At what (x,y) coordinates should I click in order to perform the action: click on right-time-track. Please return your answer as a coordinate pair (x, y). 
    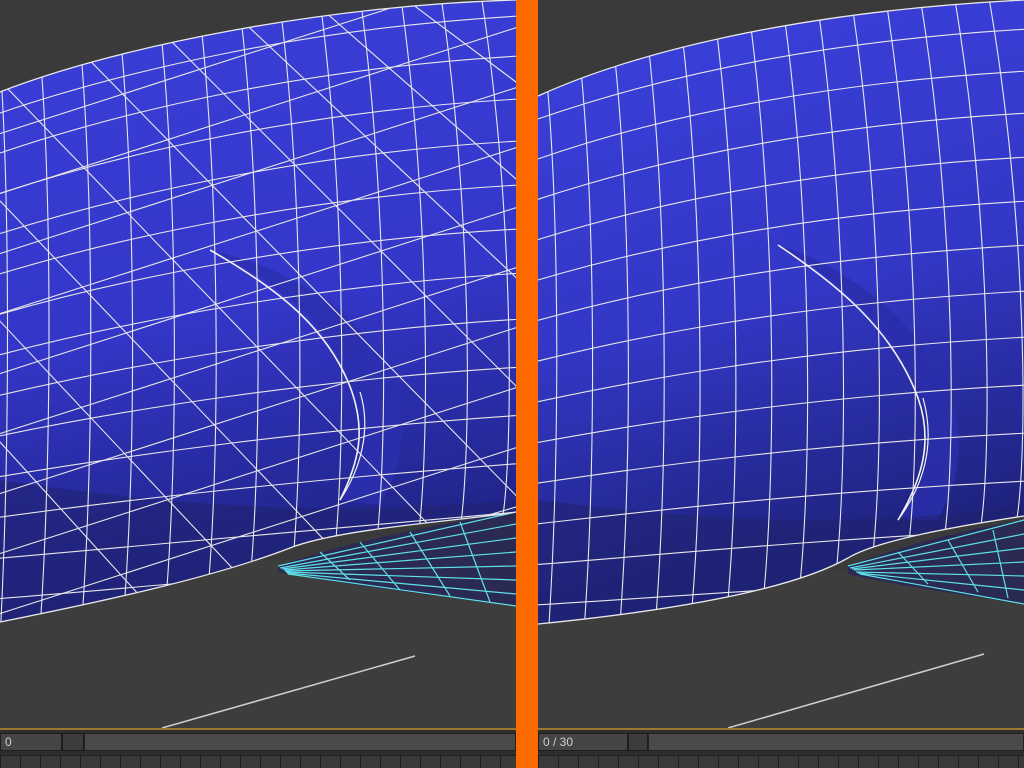
    Looking at the image, I should click on (836, 742).